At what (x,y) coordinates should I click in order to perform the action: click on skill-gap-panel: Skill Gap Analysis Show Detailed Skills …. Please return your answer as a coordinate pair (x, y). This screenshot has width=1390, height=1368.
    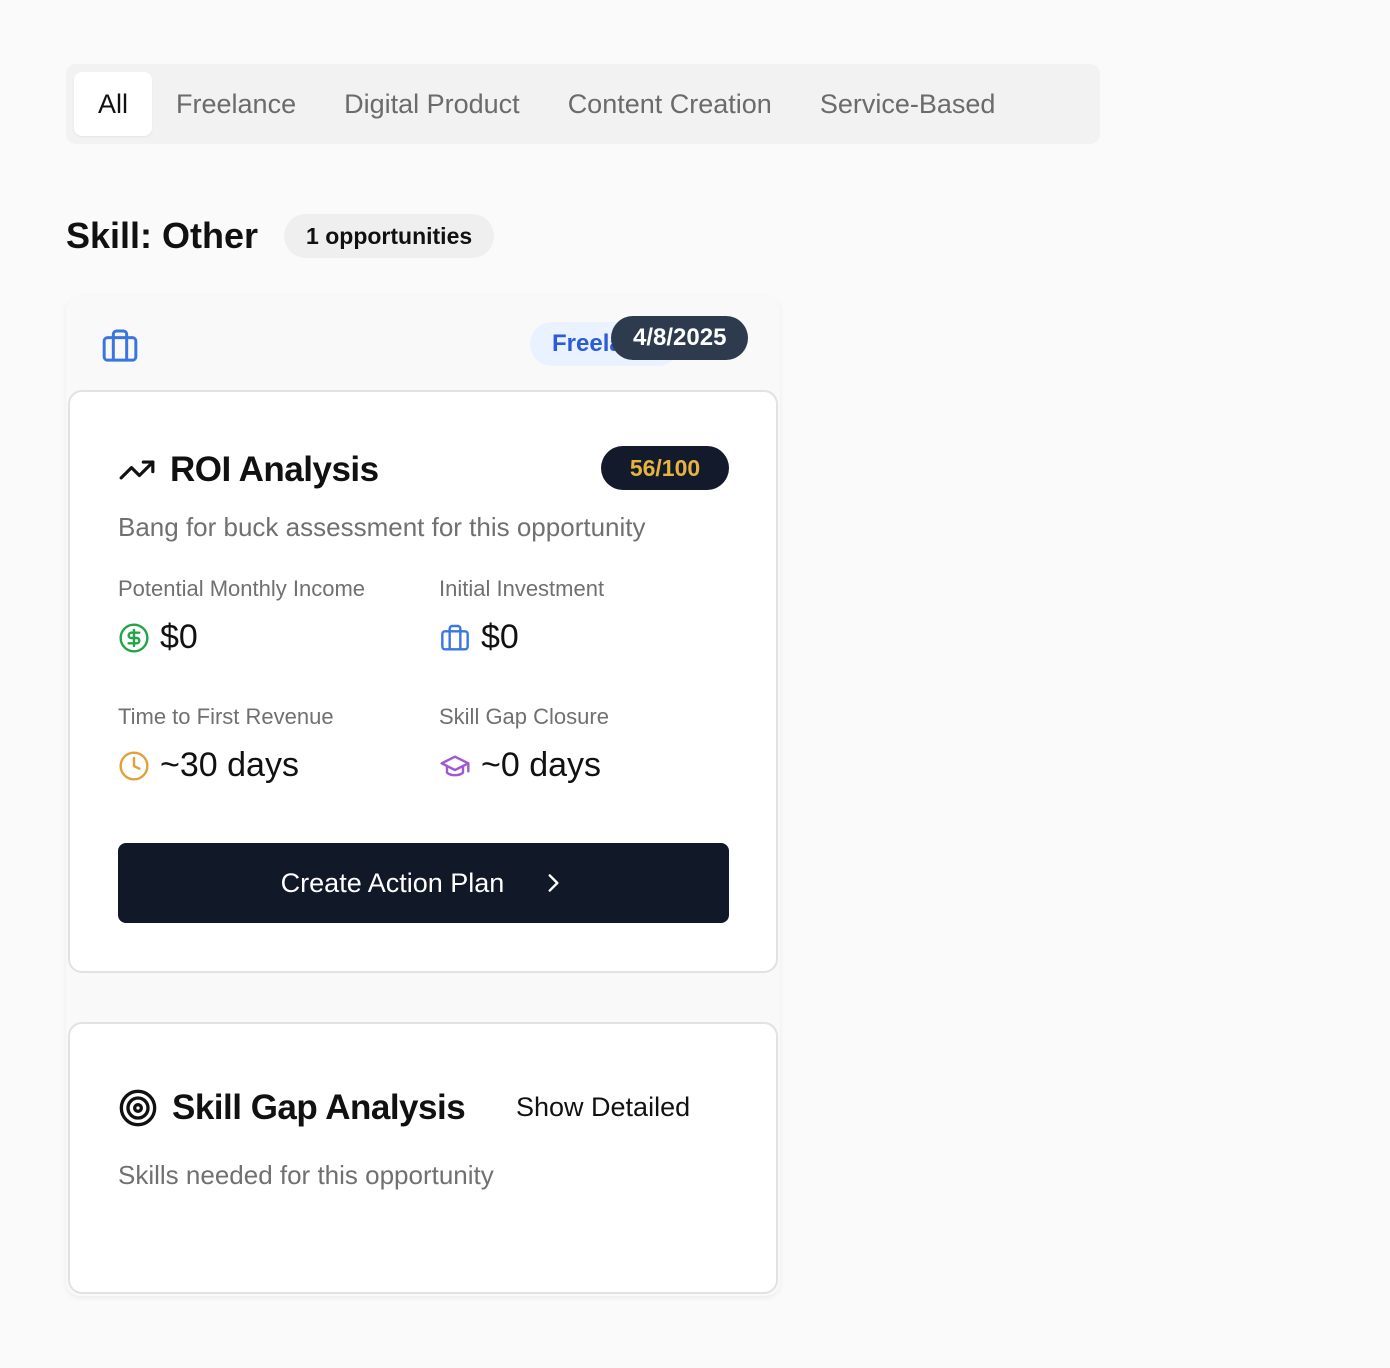
    Looking at the image, I should click on (423, 1158).